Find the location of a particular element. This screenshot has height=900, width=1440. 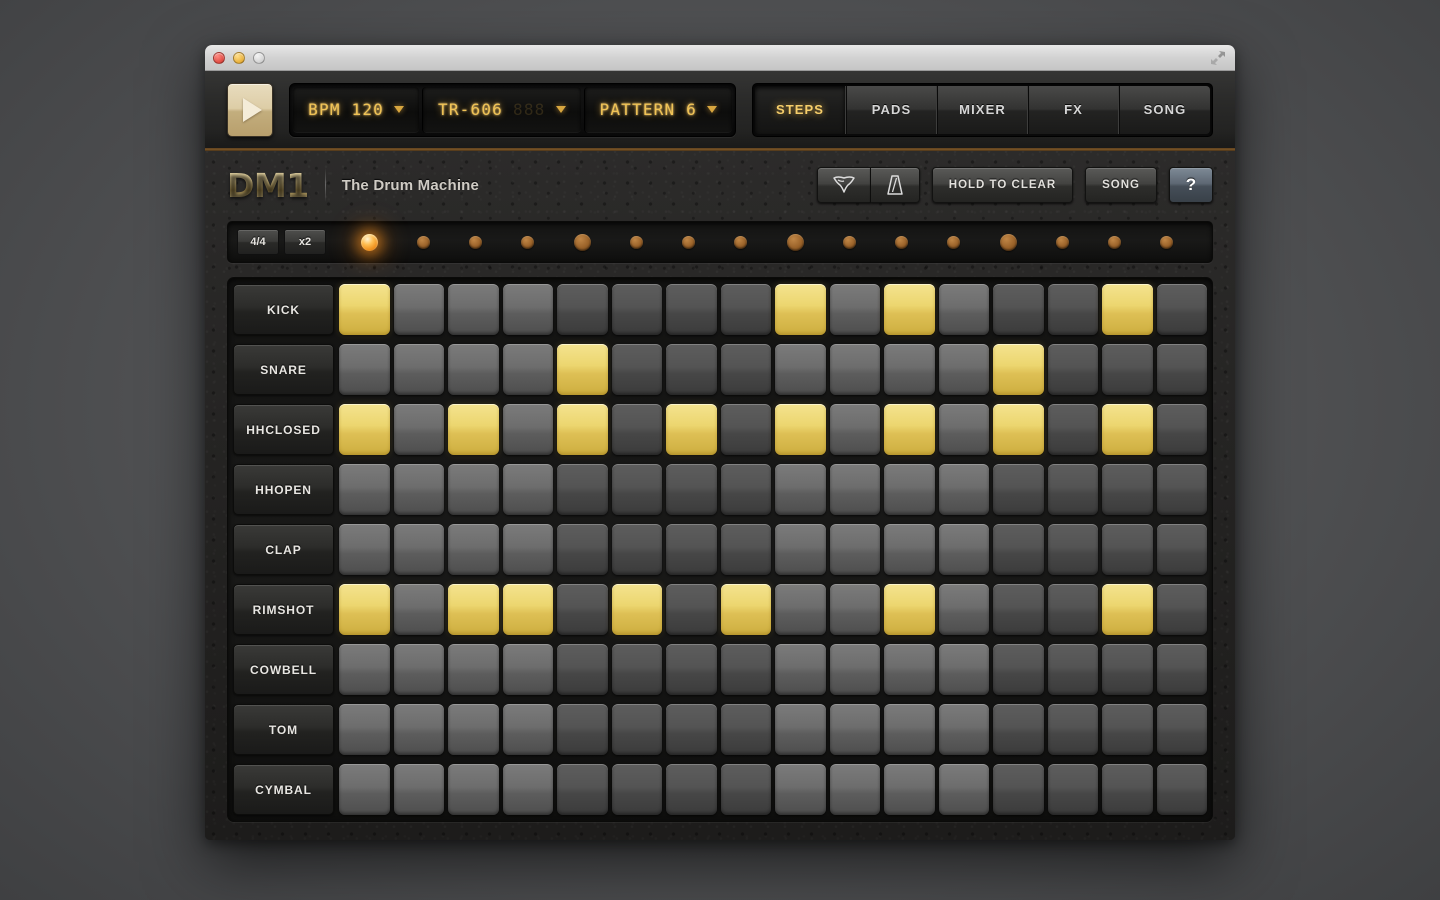

close-button is located at coordinates (219, 57).